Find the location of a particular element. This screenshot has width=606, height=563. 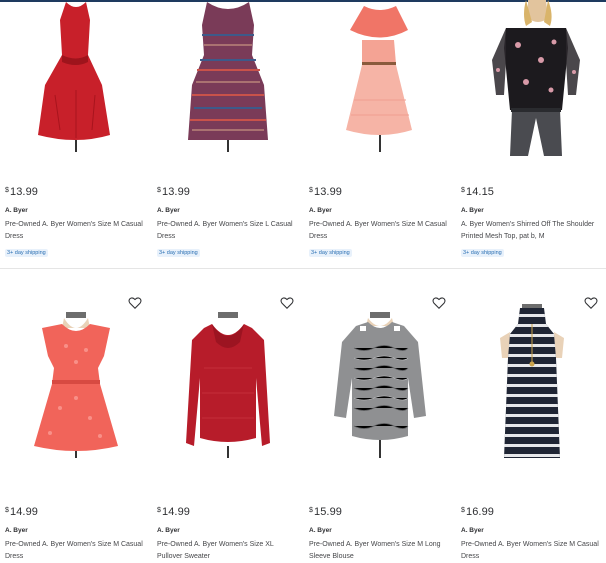

product-image-printed-dress is located at coordinates (228, 80).